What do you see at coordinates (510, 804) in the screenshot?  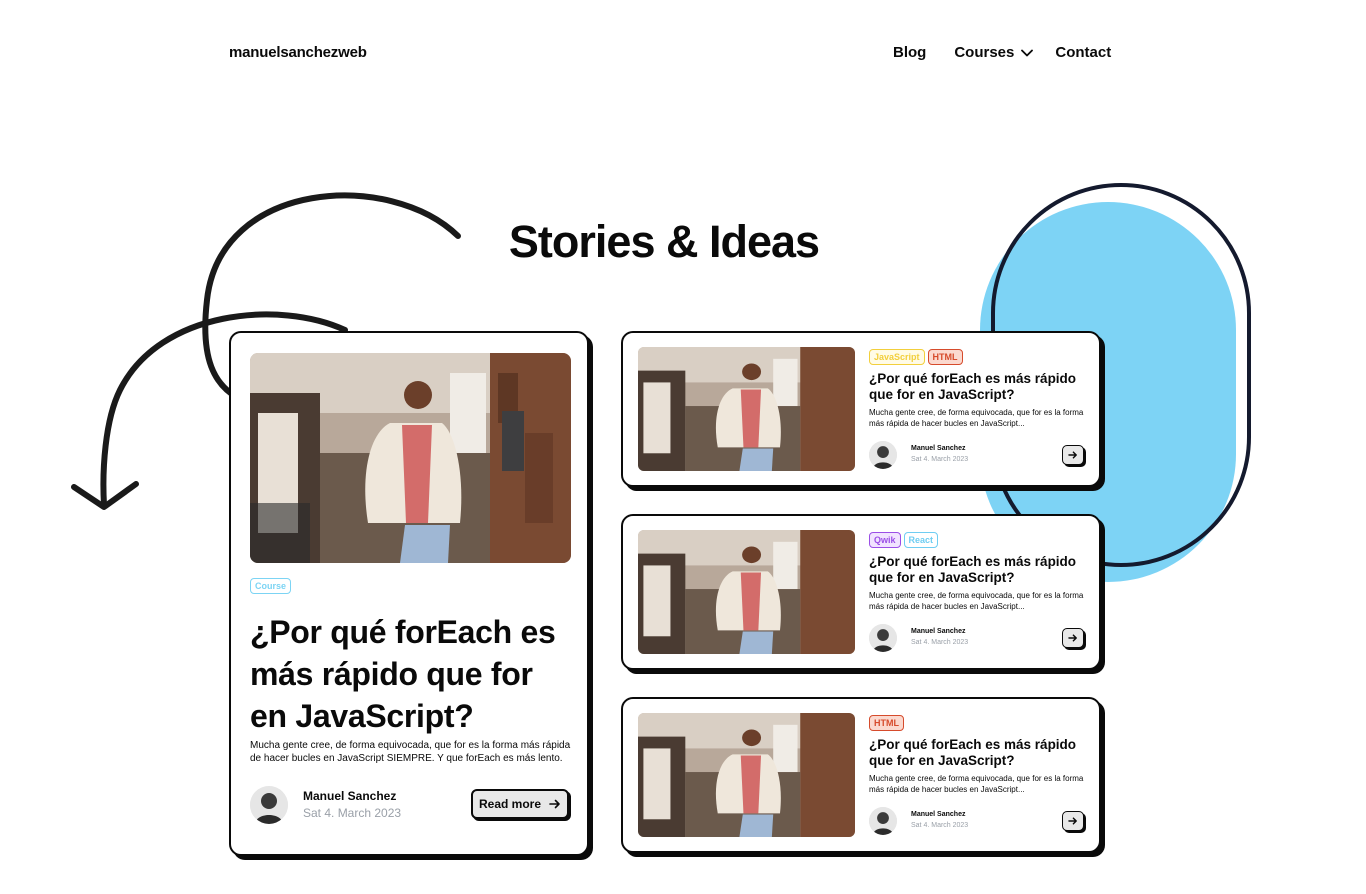 I see `read-more-label: Read more` at bounding box center [510, 804].